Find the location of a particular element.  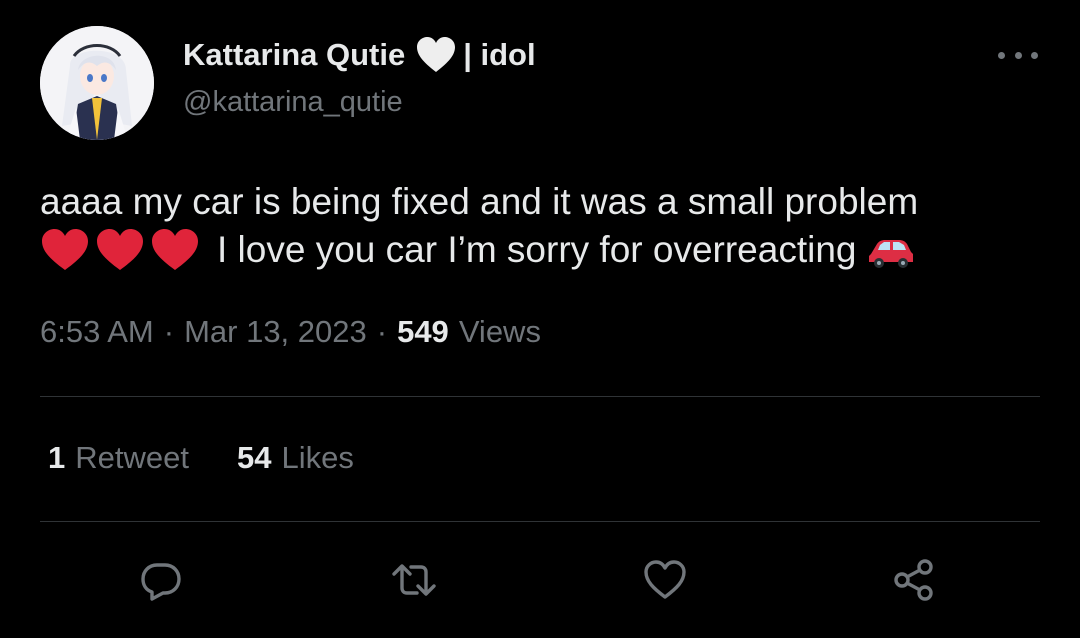

reply-icon is located at coordinates (161, 582).